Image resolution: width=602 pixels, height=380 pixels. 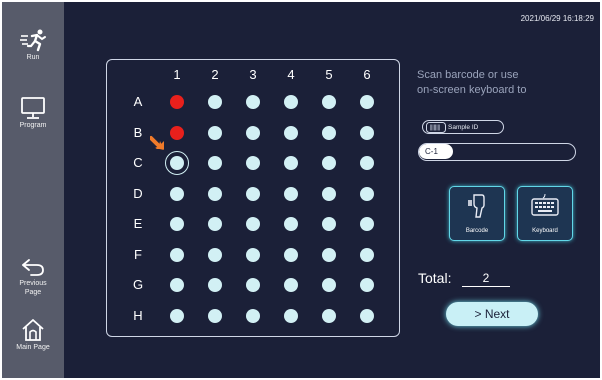 I want to click on sidebar-item-program: Program, so click(x=33, y=113).